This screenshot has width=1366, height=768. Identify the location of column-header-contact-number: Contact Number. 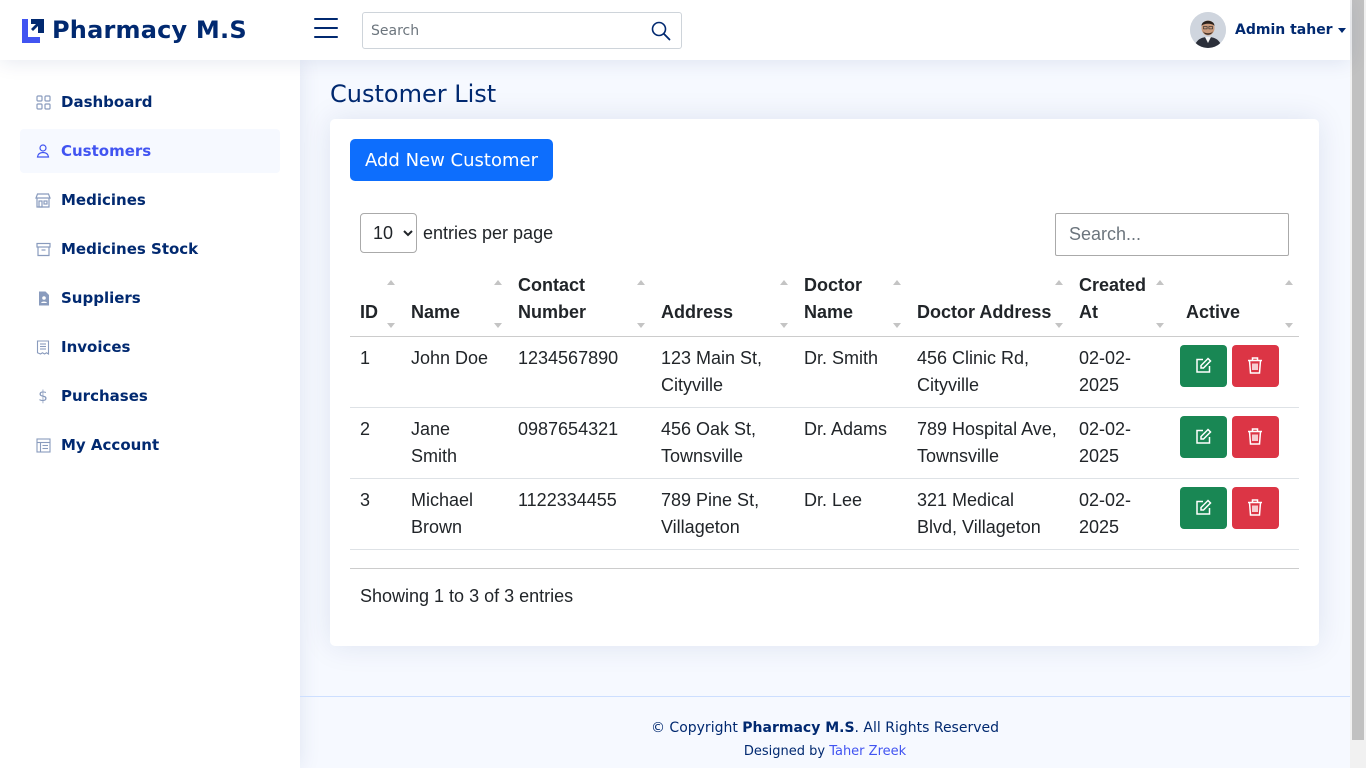
(579, 303).